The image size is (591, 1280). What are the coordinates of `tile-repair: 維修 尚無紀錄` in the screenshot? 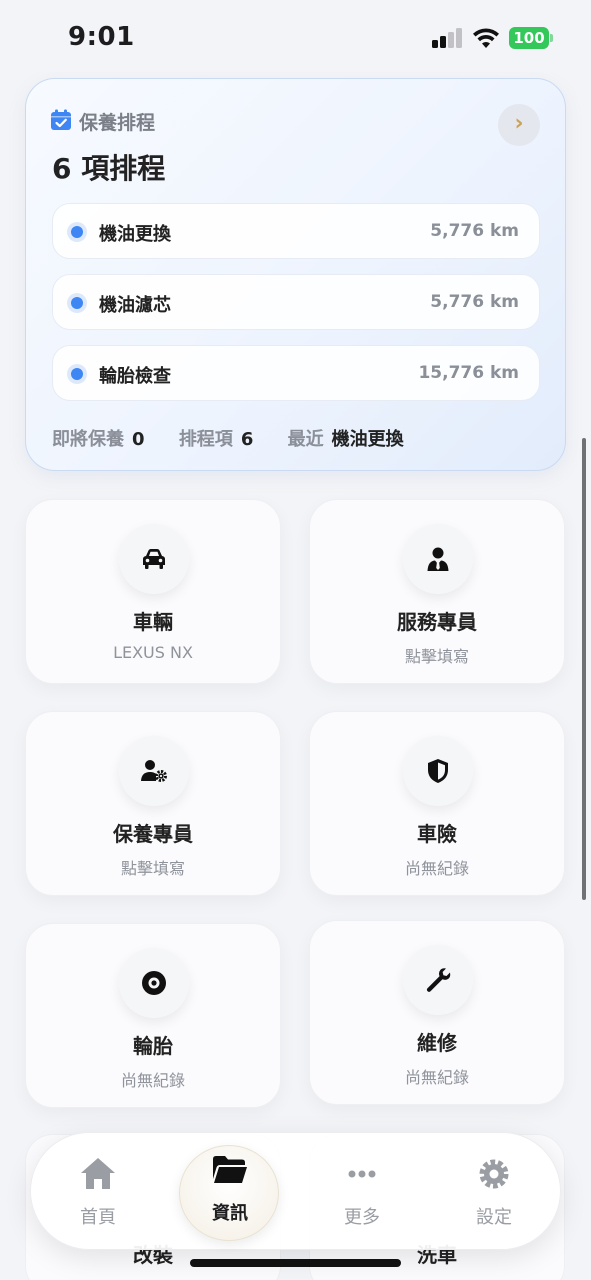 It's located at (437, 1012).